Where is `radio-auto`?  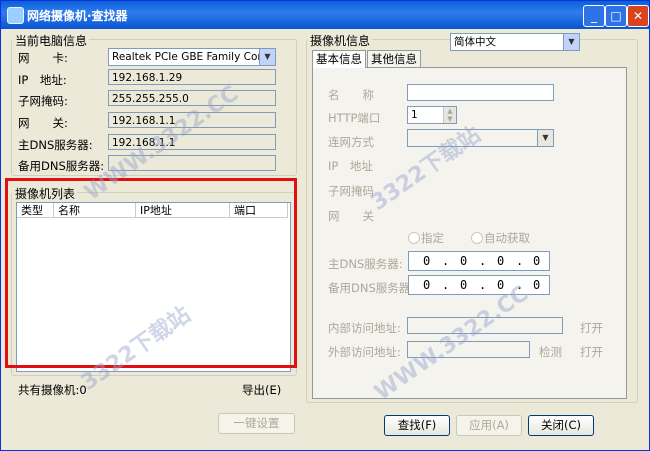 radio-auto is located at coordinates (477, 238).